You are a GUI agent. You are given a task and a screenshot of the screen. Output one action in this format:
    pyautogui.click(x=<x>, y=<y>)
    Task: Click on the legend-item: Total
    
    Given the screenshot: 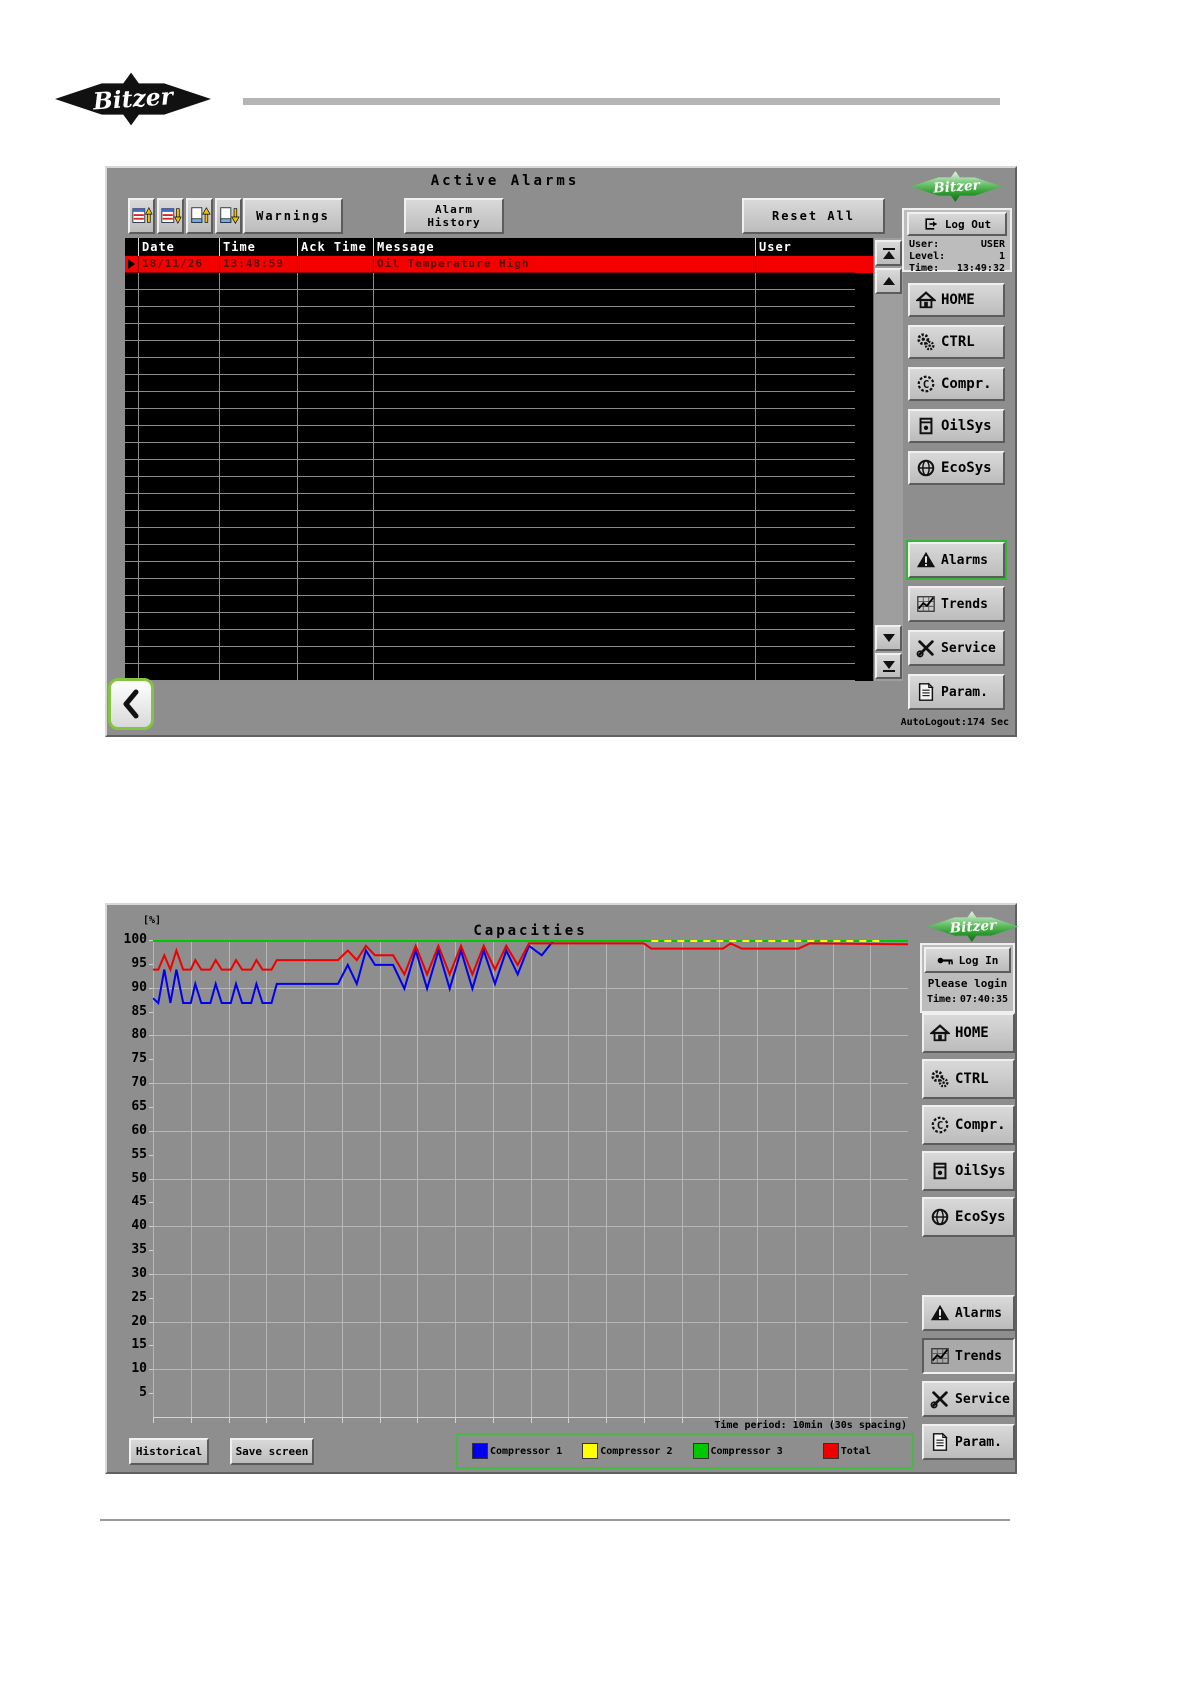 What is the action you would take?
    pyautogui.click(x=846, y=1451)
    